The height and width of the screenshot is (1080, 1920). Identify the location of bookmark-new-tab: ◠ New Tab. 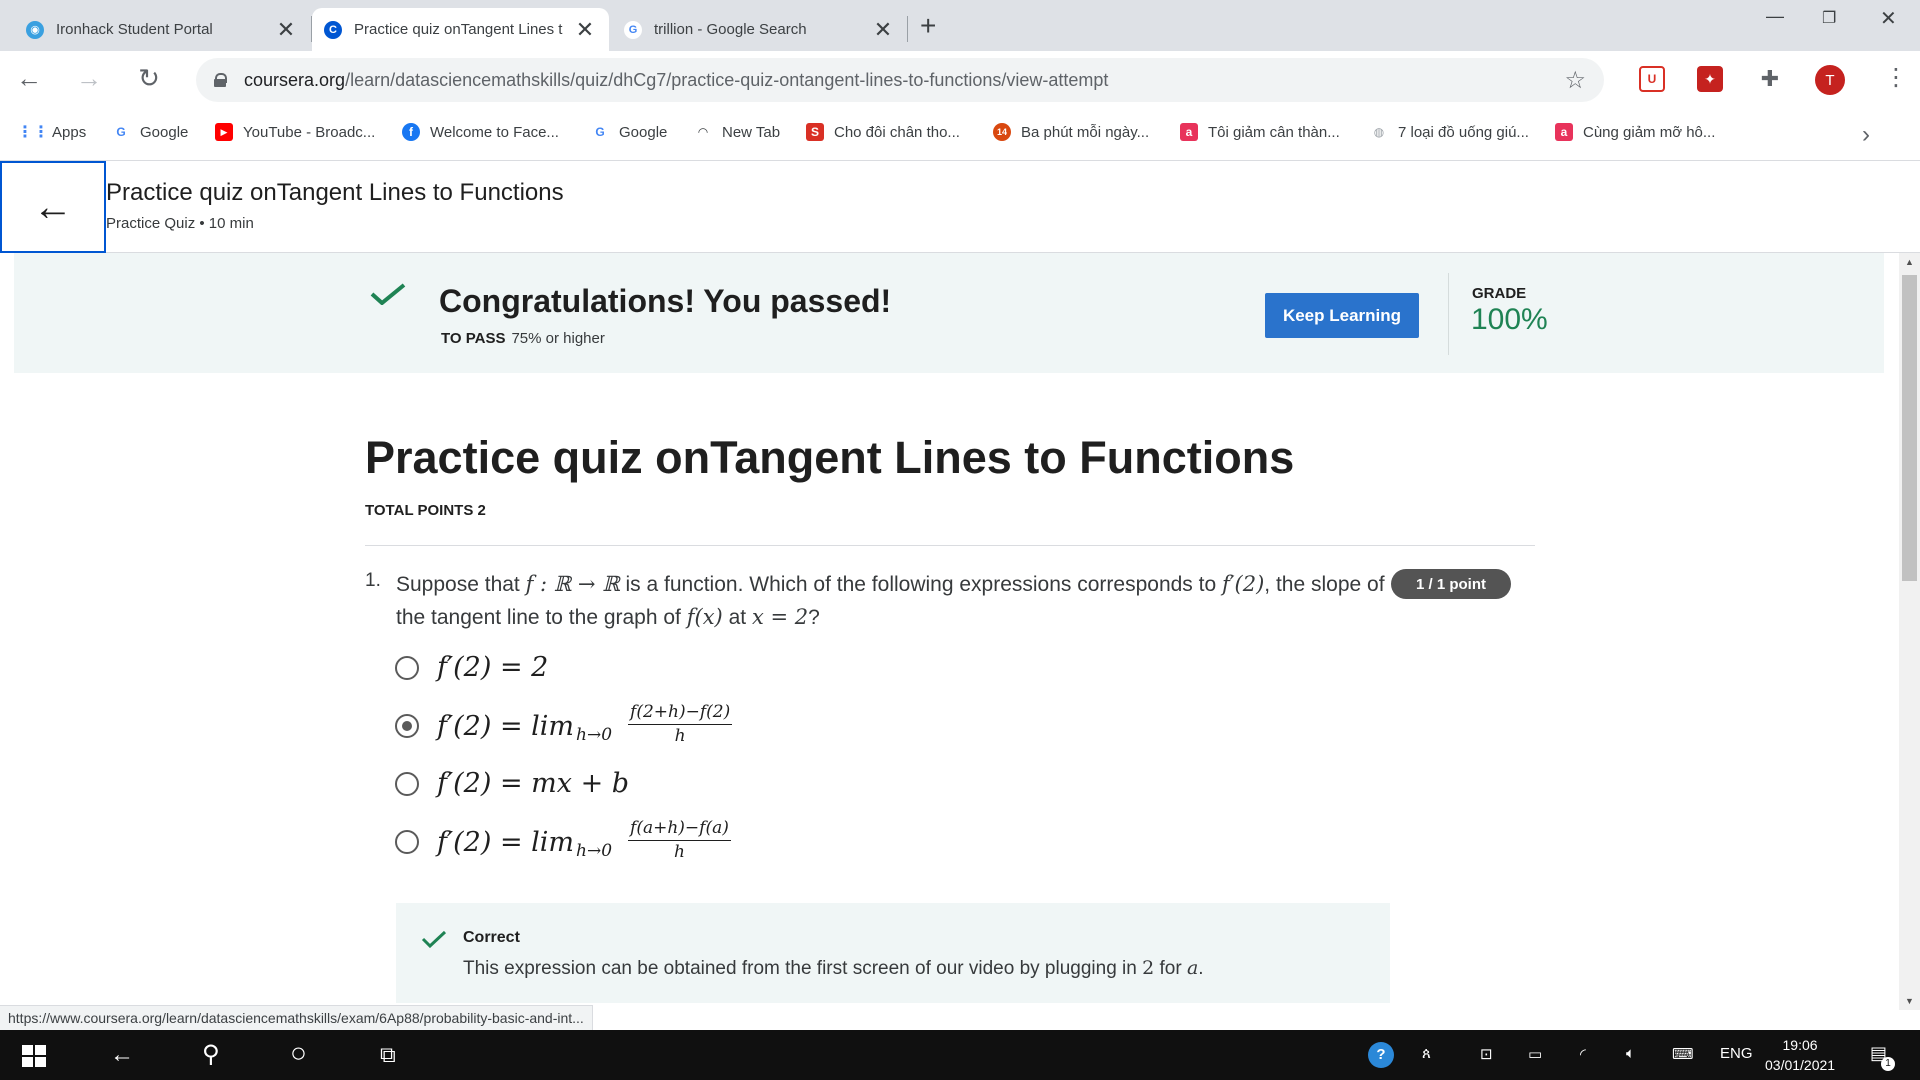
(737, 132).